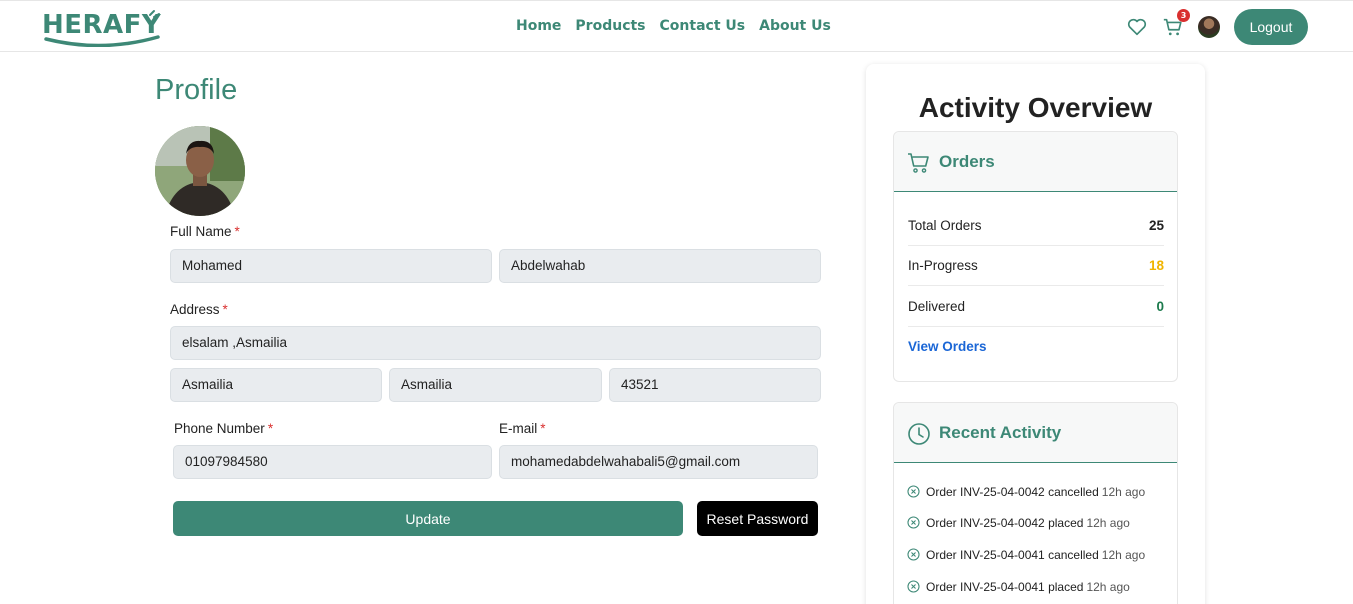 This screenshot has height=604, width=1353. Describe the element at coordinates (1005, 587) in the screenshot. I see `activity-text: Order INV-25-04-0041 placed` at that location.